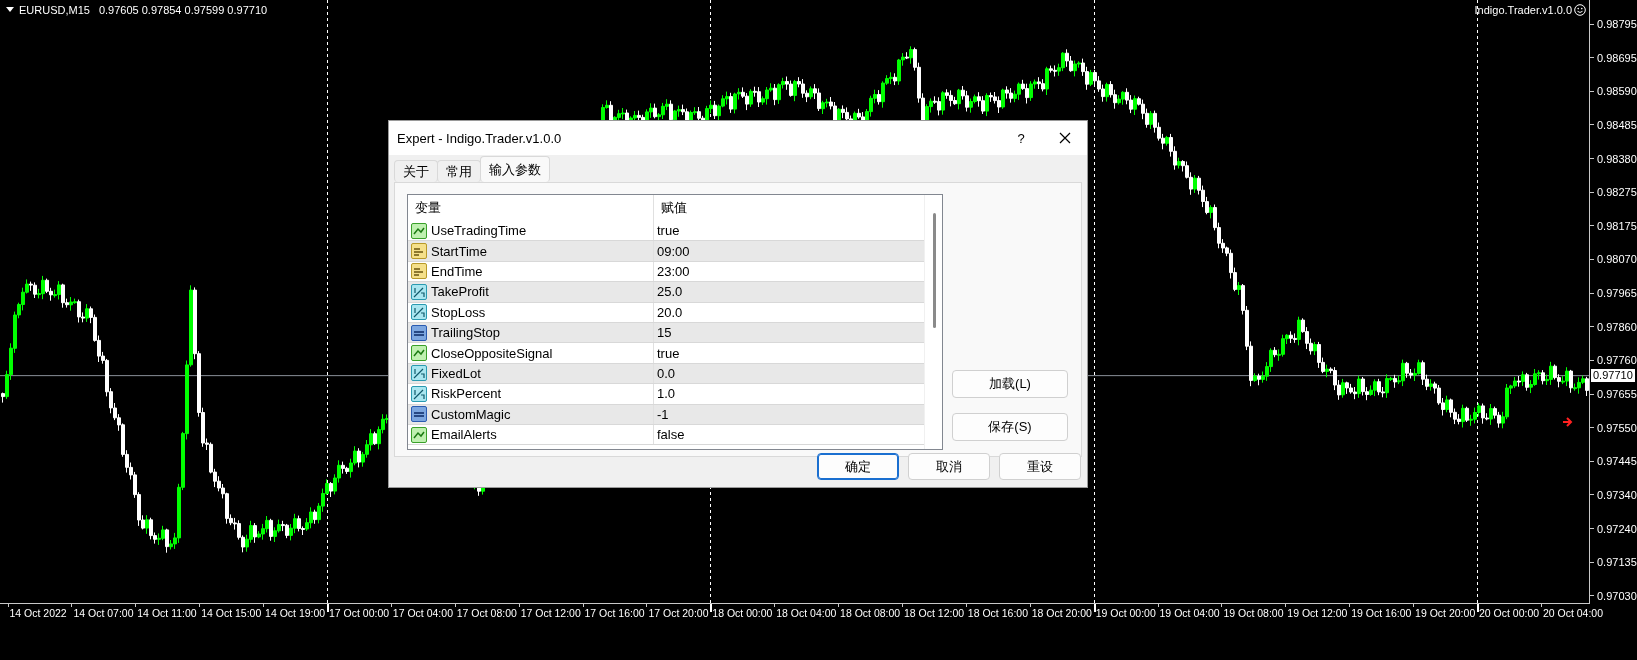  I want to click on parameter-name: UseTradingTime, so click(479, 231).